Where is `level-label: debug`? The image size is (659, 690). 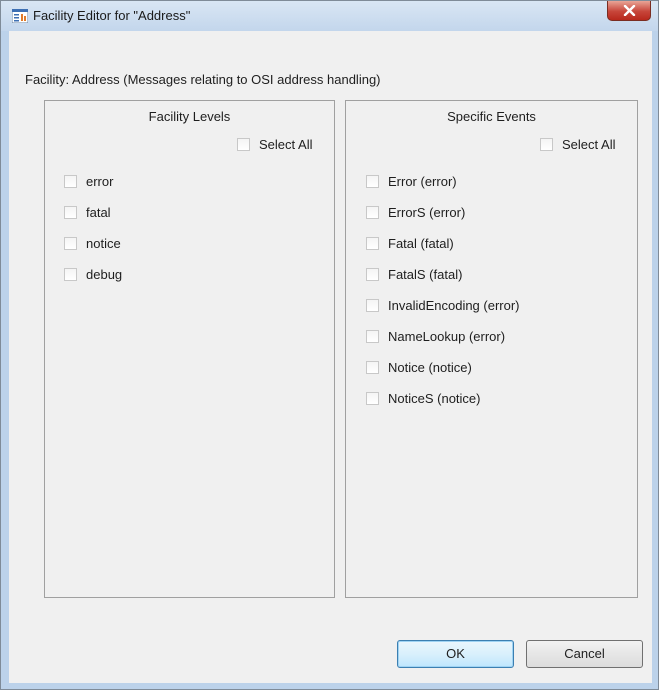
level-label: debug is located at coordinates (104, 274).